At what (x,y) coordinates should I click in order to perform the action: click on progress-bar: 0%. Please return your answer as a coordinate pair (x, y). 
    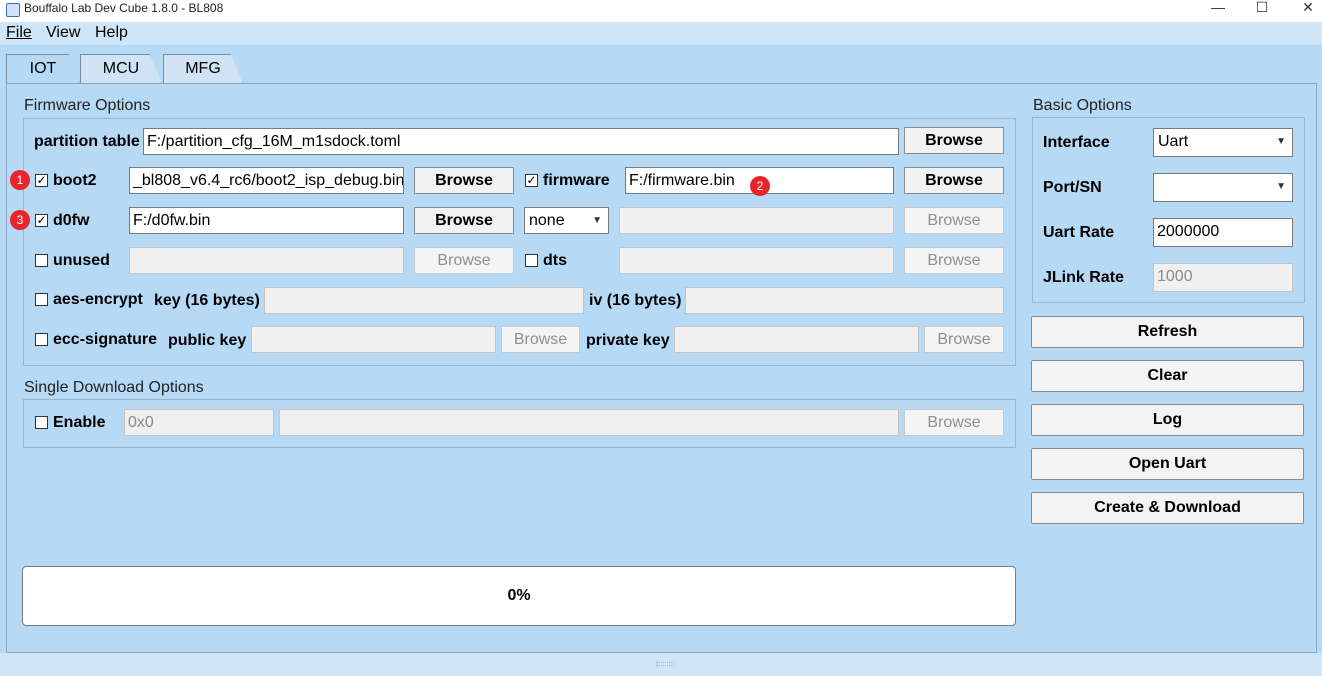
    Looking at the image, I should click on (519, 596).